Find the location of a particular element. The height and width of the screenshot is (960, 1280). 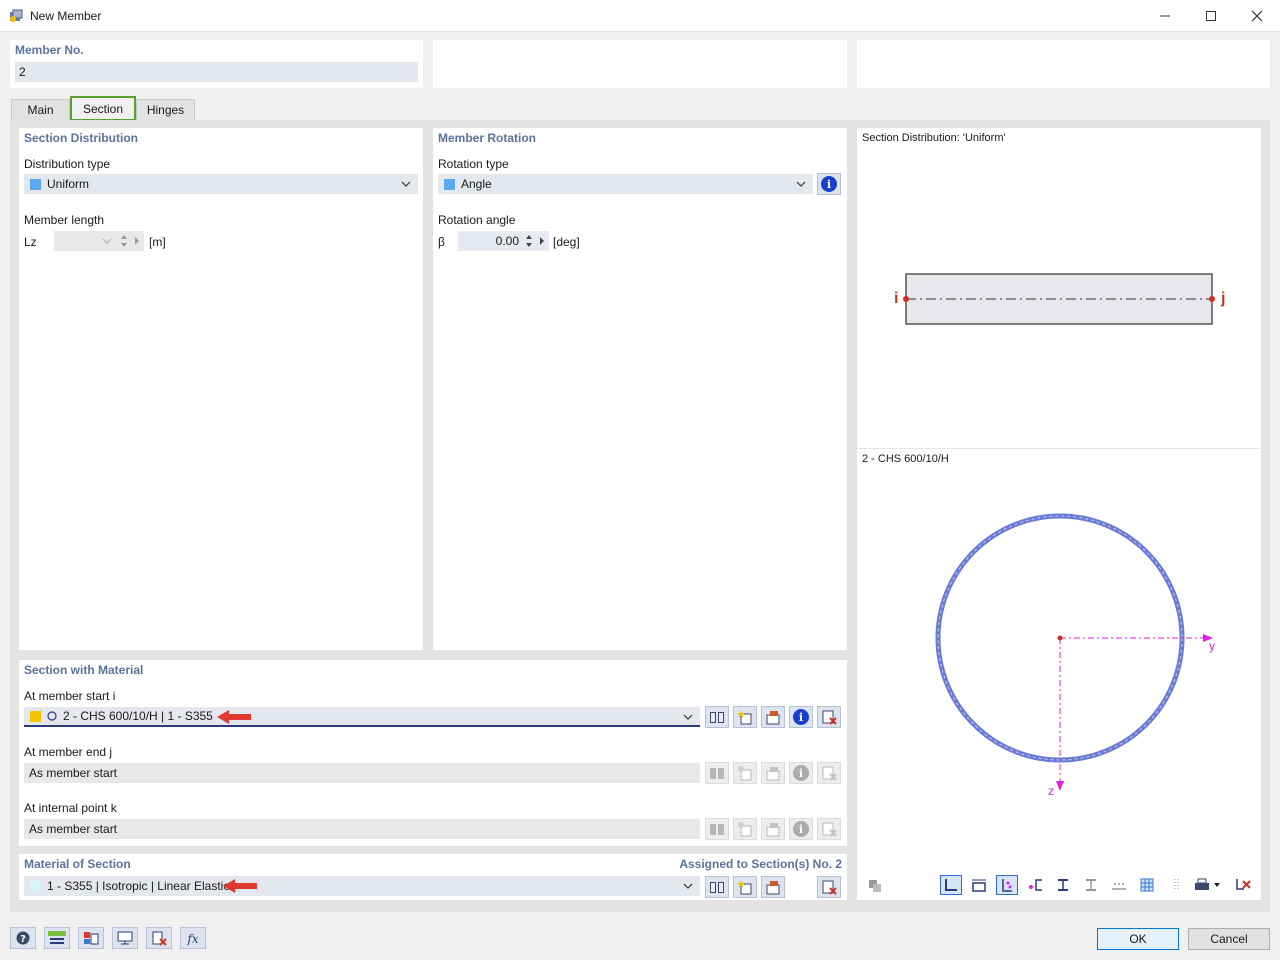

ok-button: OK is located at coordinates (1138, 939).